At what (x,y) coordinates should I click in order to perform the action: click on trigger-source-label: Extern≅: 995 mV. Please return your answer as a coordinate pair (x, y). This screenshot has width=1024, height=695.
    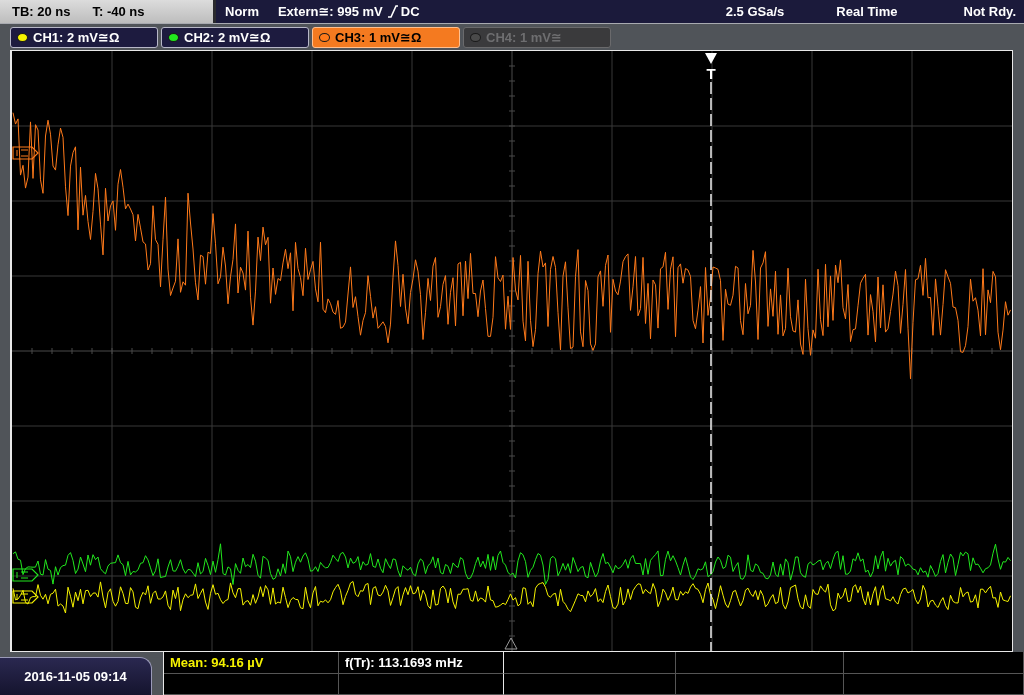
    Looking at the image, I should click on (330, 11).